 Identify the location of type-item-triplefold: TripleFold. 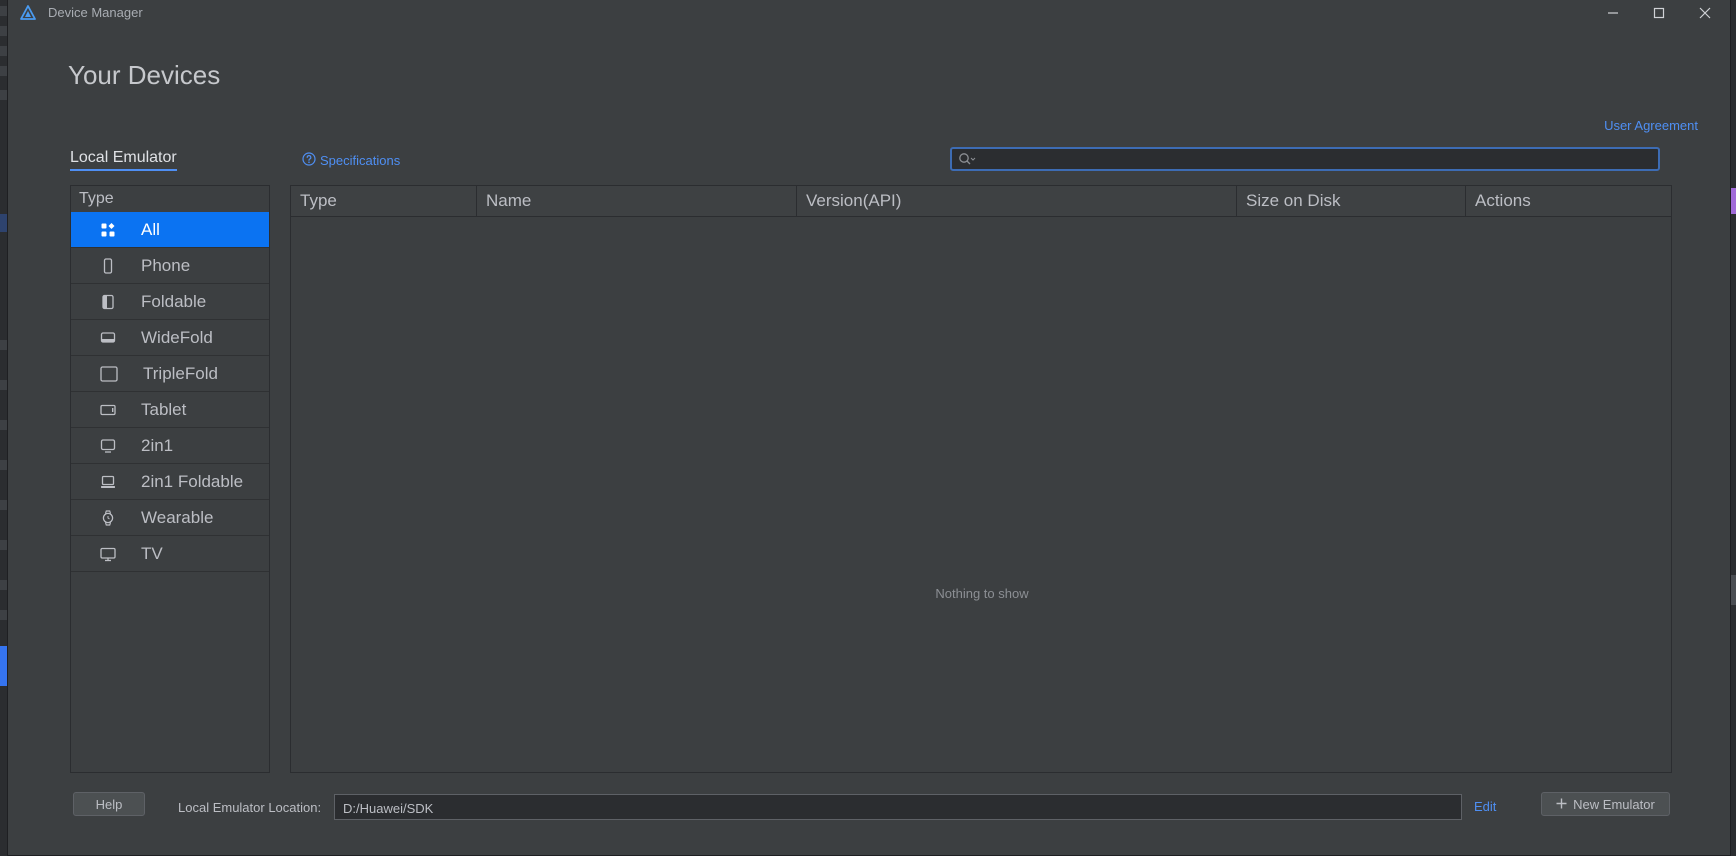
(170, 374).